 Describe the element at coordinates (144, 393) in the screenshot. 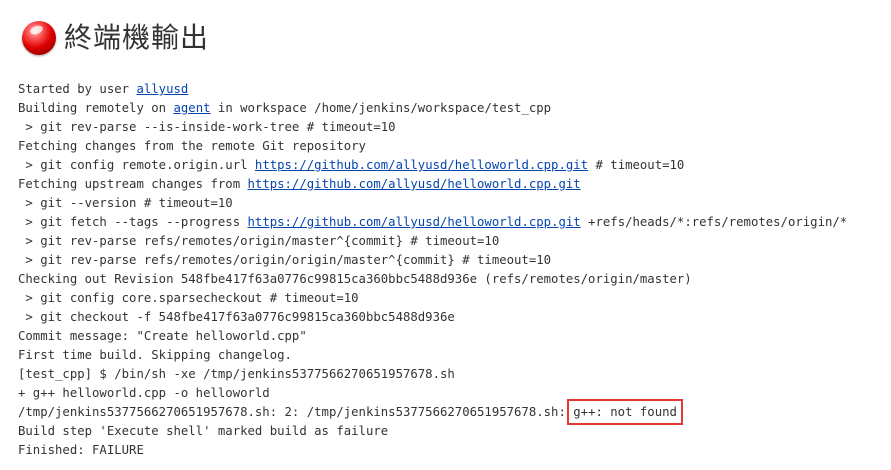

I see `console-line: + g++ helloworld.cpp -o helloworld` at that location.